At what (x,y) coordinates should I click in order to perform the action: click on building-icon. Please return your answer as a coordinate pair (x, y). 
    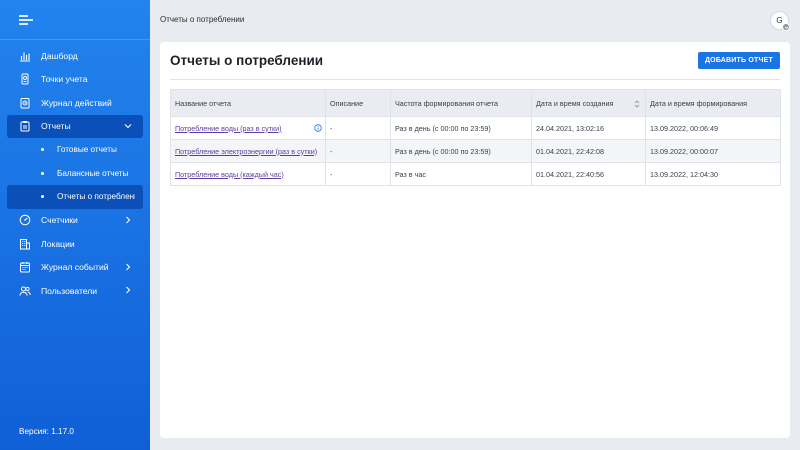
    Looking at the image, I should click on (25, 244).